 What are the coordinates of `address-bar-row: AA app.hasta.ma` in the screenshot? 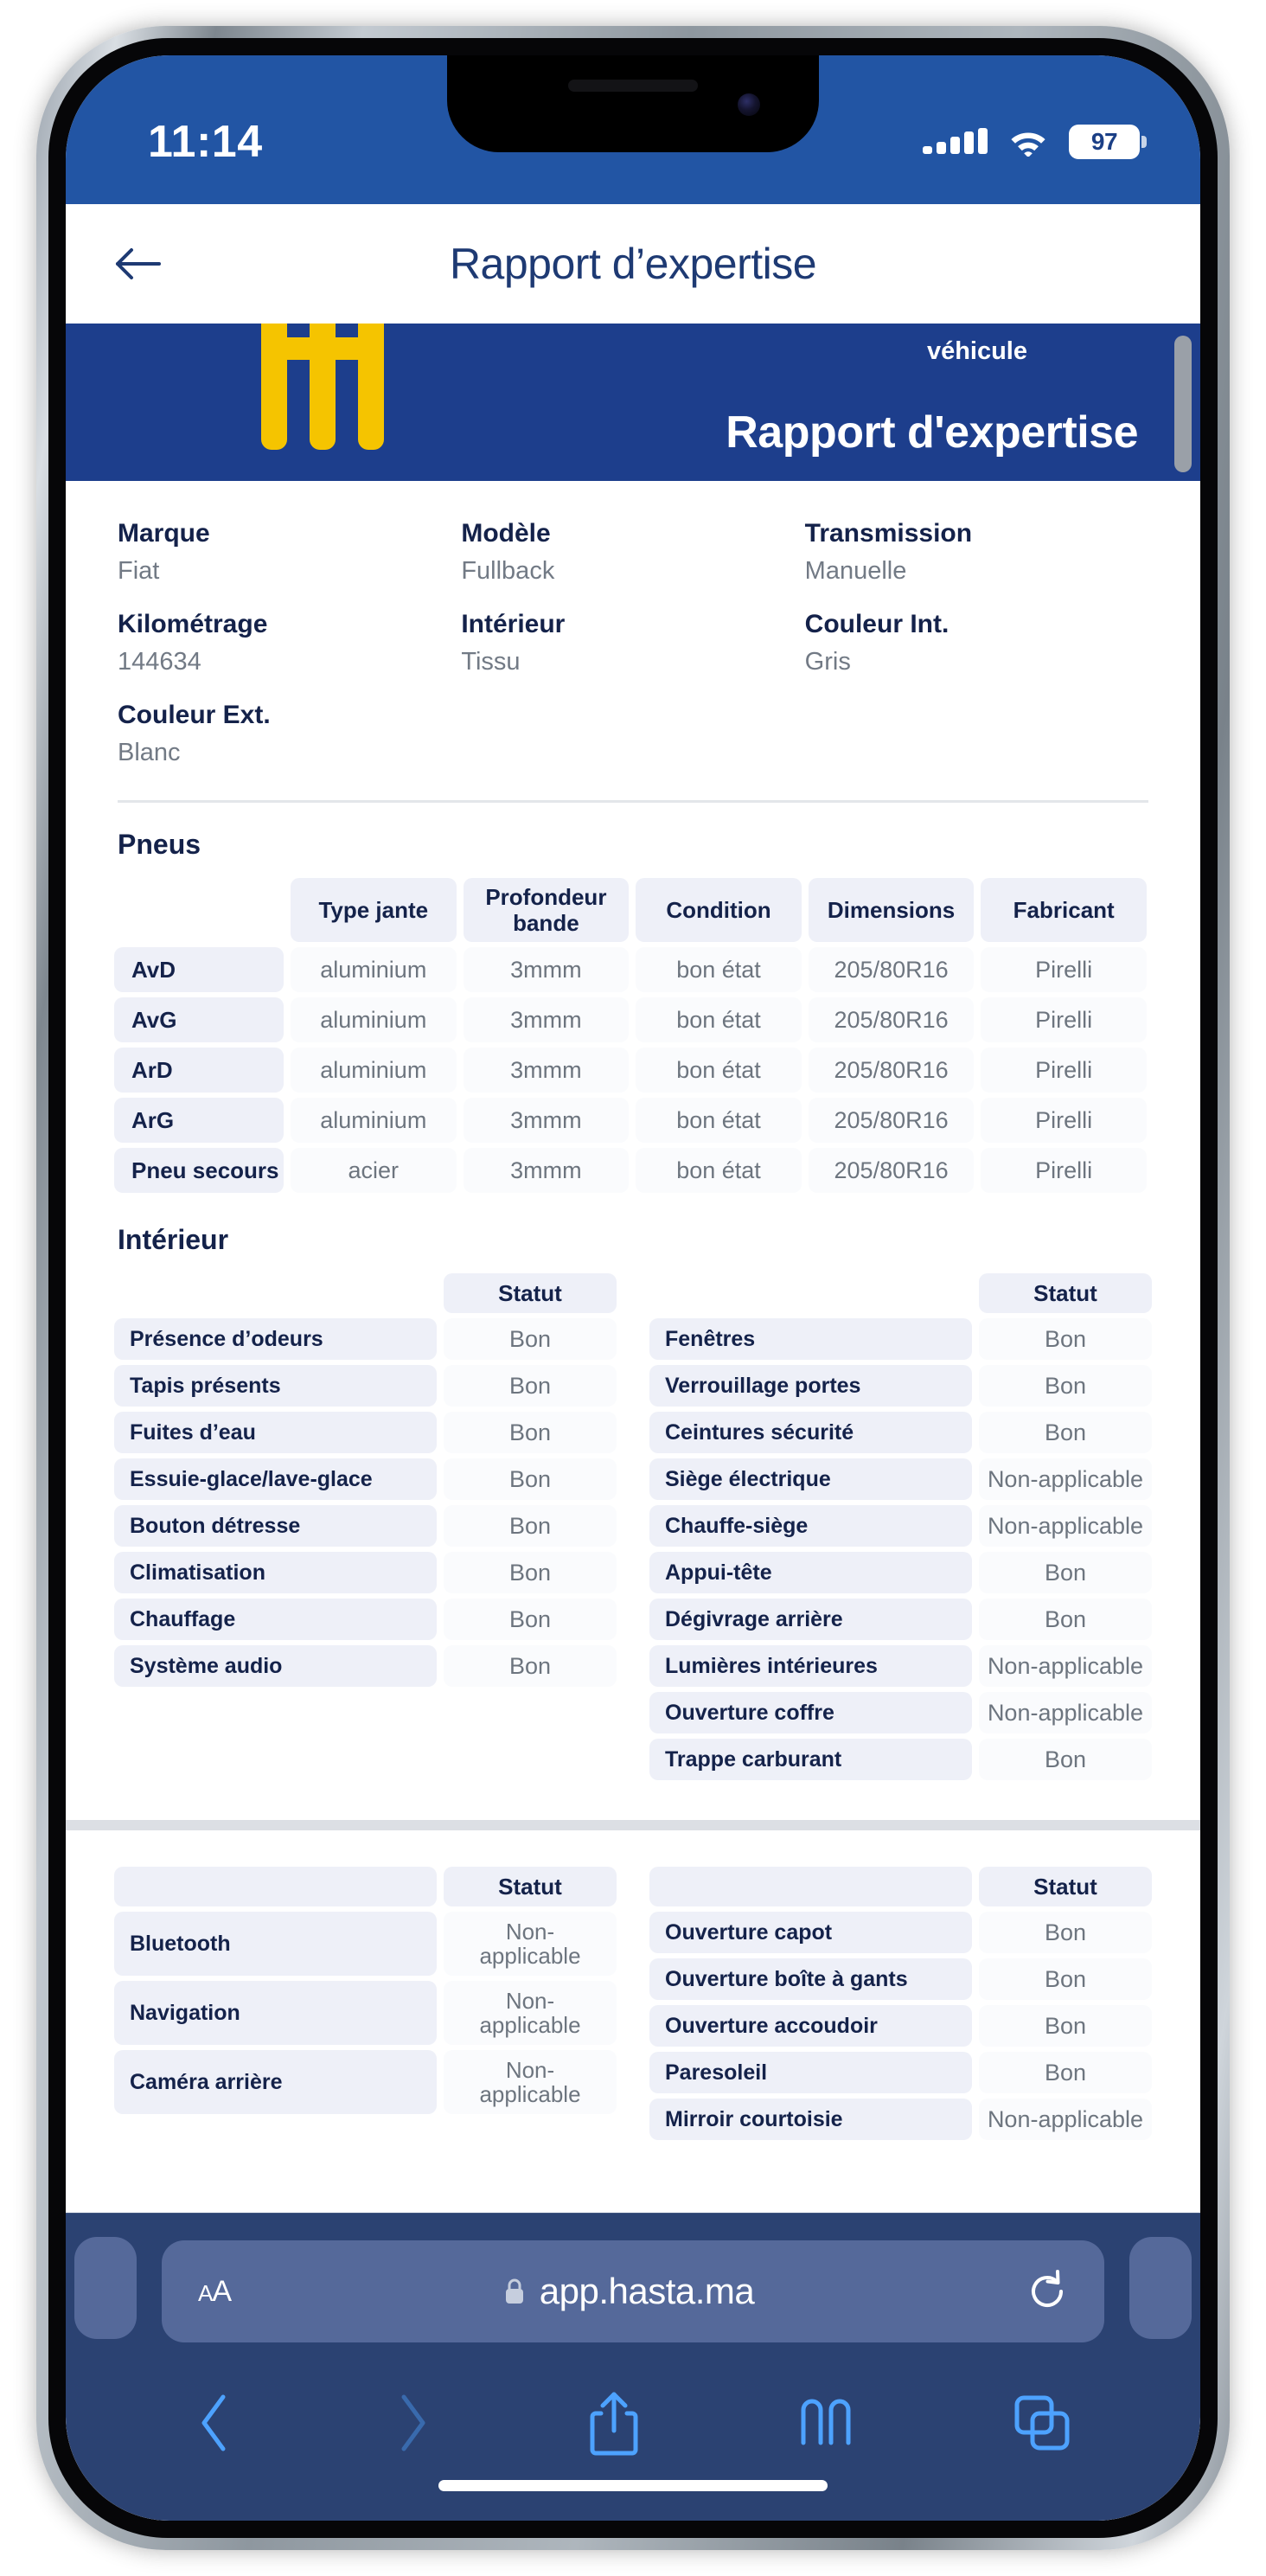 It's located at (633, 2285).